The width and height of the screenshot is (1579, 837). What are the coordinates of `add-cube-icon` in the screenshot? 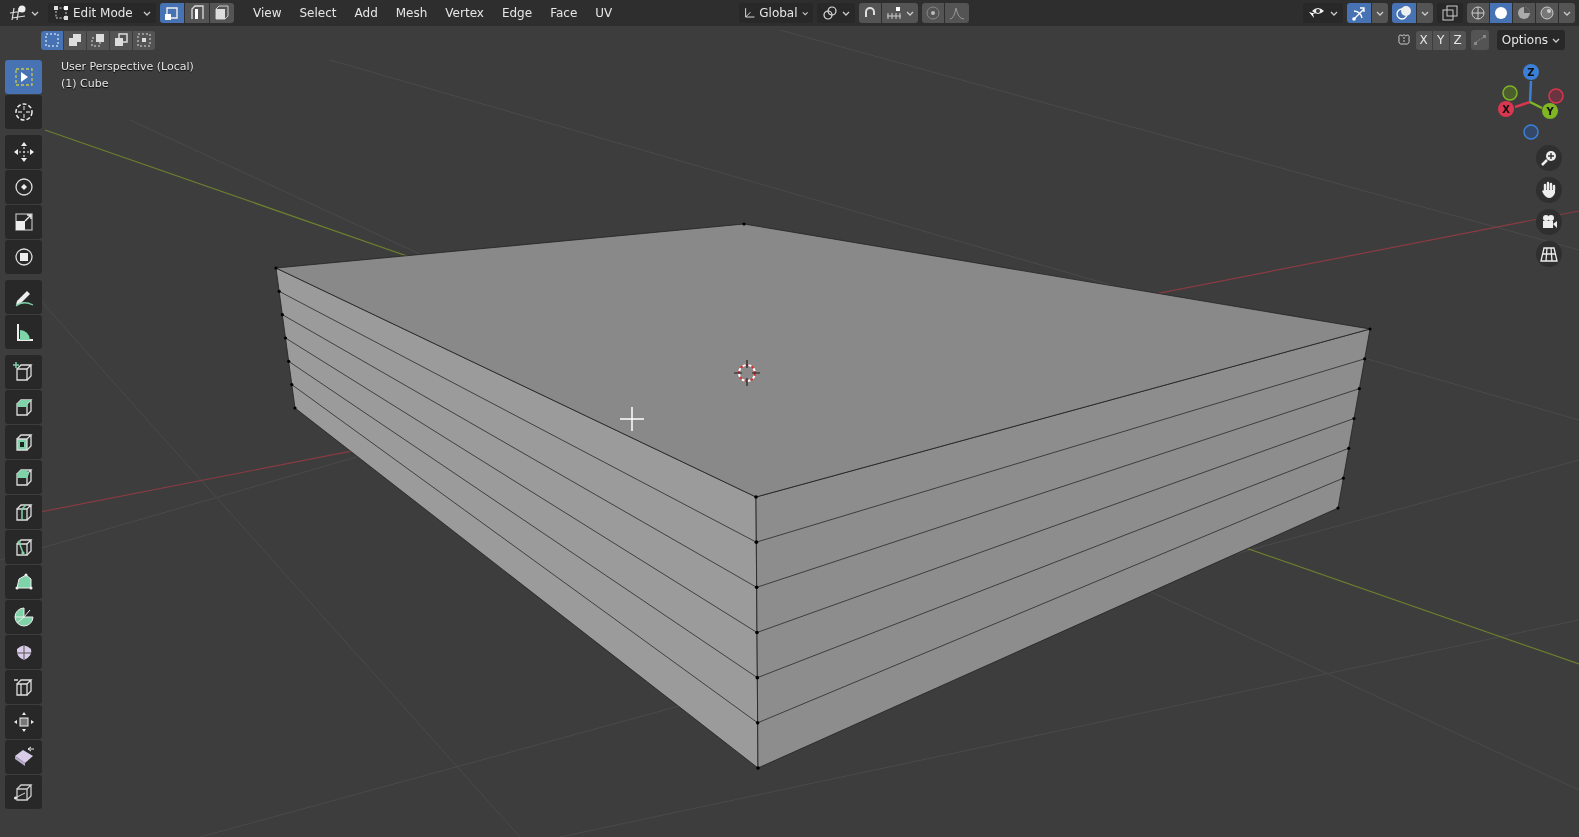 It's located at (23, 372).